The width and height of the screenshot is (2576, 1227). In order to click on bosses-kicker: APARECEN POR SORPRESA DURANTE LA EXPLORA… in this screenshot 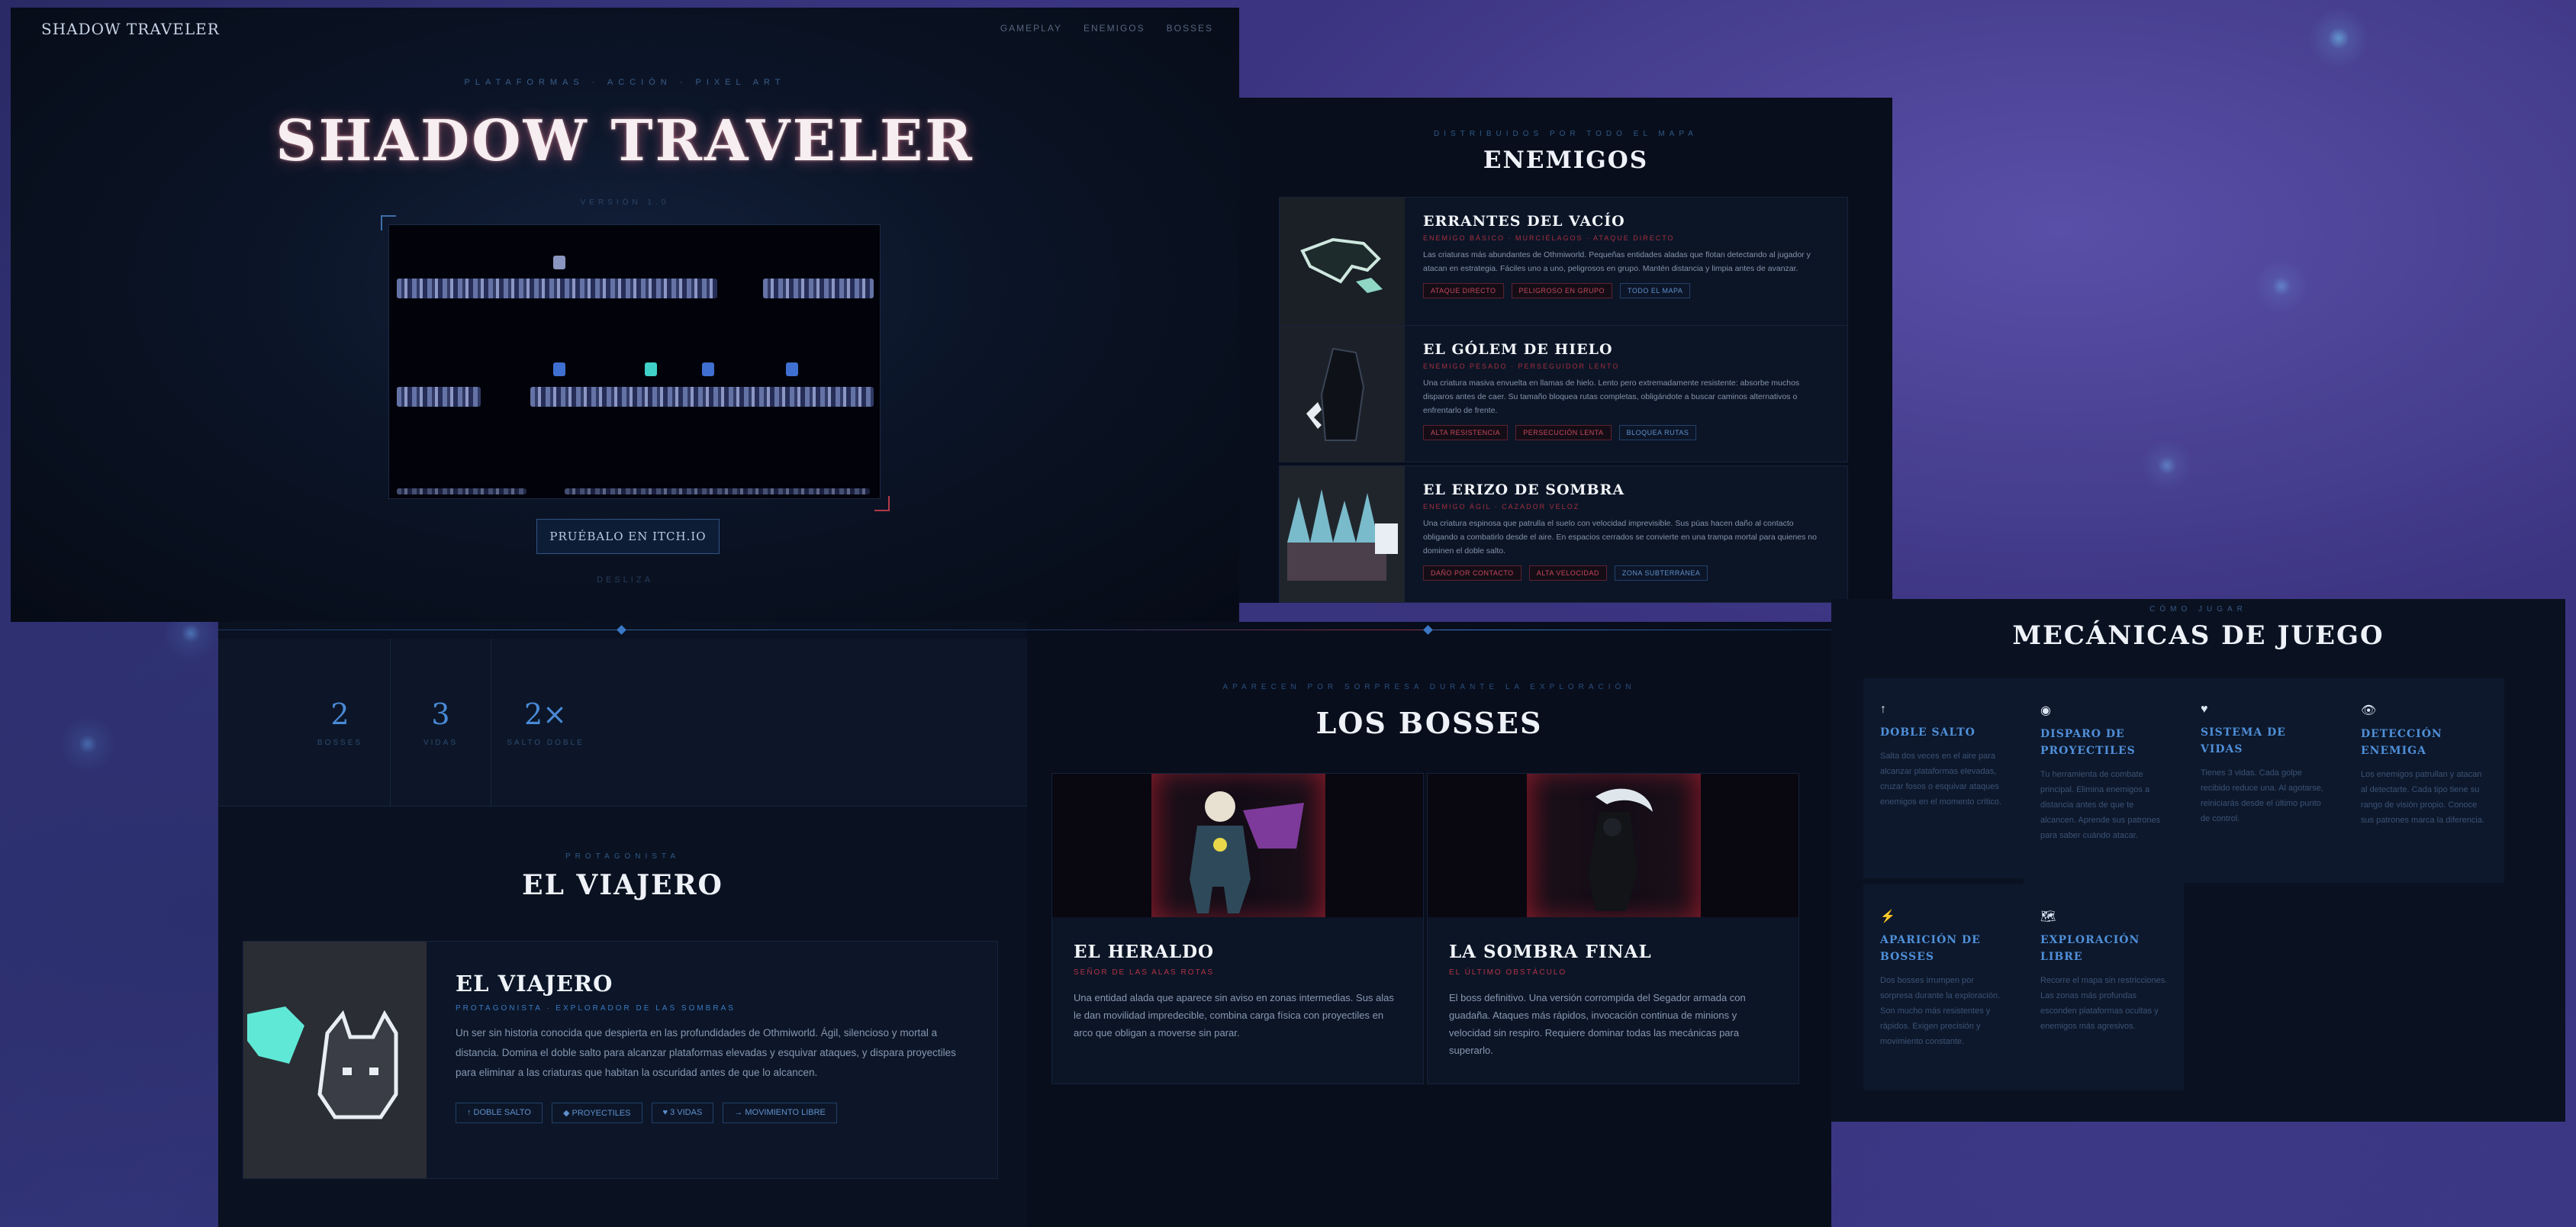, I will do `click(1429, 687)`.